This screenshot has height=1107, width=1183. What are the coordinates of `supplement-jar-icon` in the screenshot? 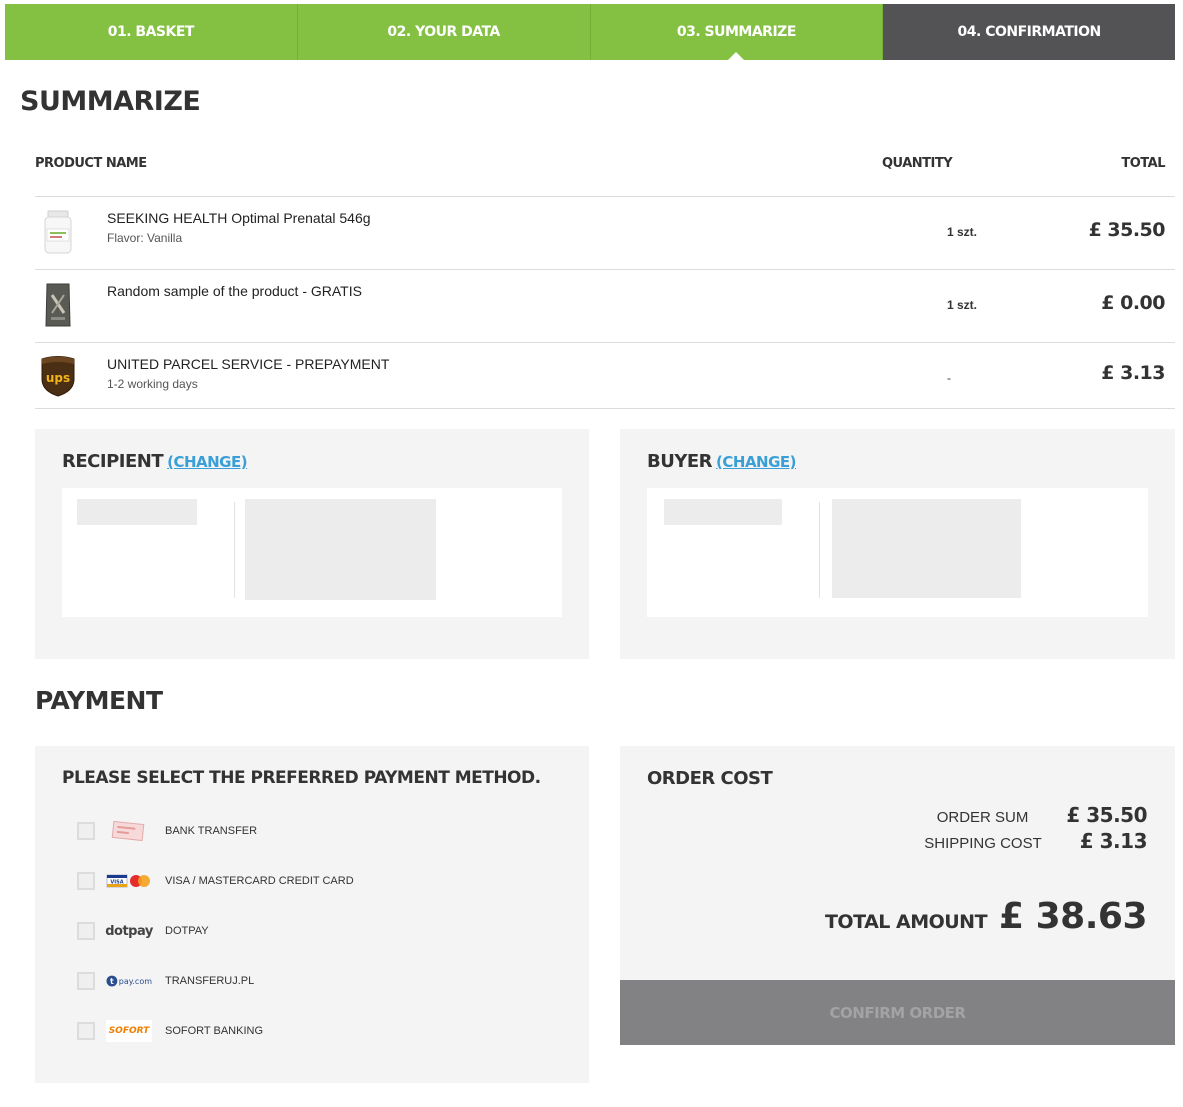 It's located at (58, 232).